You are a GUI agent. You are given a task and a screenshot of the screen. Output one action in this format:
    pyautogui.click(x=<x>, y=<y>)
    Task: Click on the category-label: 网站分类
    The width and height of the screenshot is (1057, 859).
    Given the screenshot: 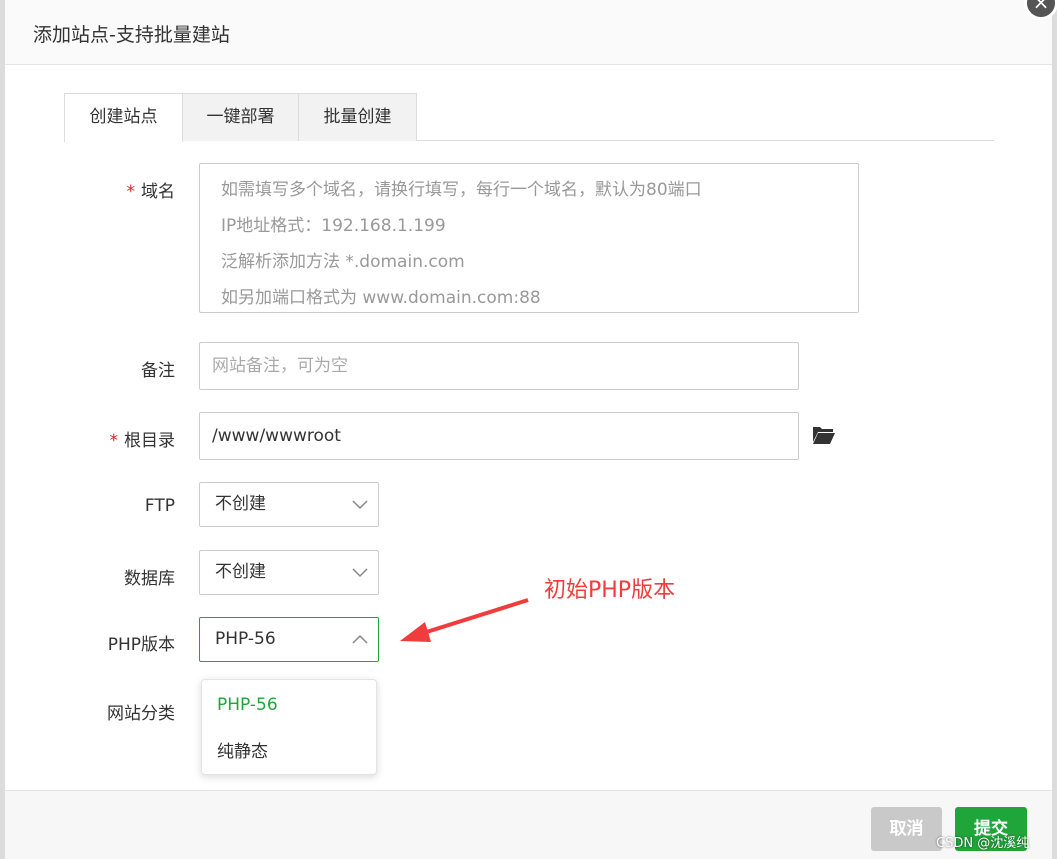 What is the action you would take?
    pyautogui.click(x=141, y=714)
    